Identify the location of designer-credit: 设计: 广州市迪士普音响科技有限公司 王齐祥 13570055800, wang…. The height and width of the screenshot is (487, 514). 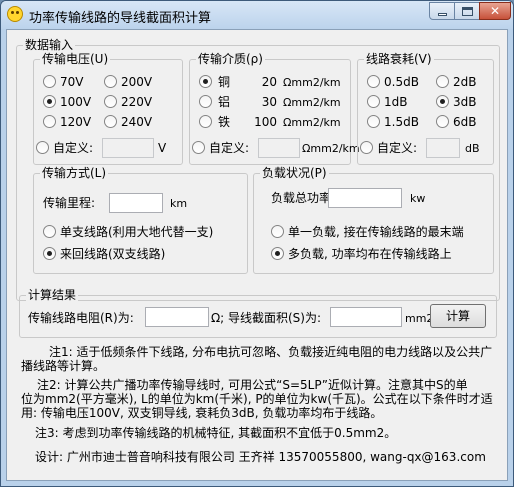
(260, 457).